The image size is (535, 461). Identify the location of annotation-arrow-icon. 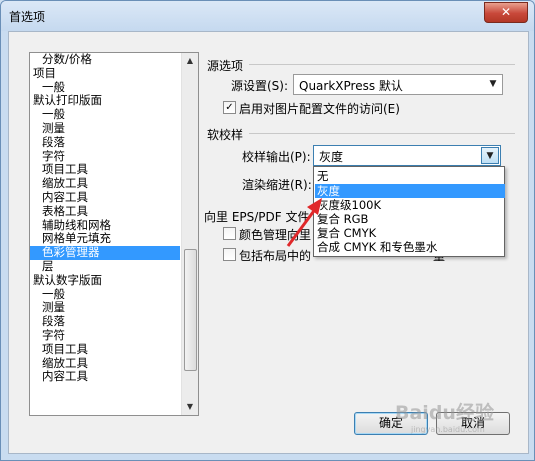
(304, 222).